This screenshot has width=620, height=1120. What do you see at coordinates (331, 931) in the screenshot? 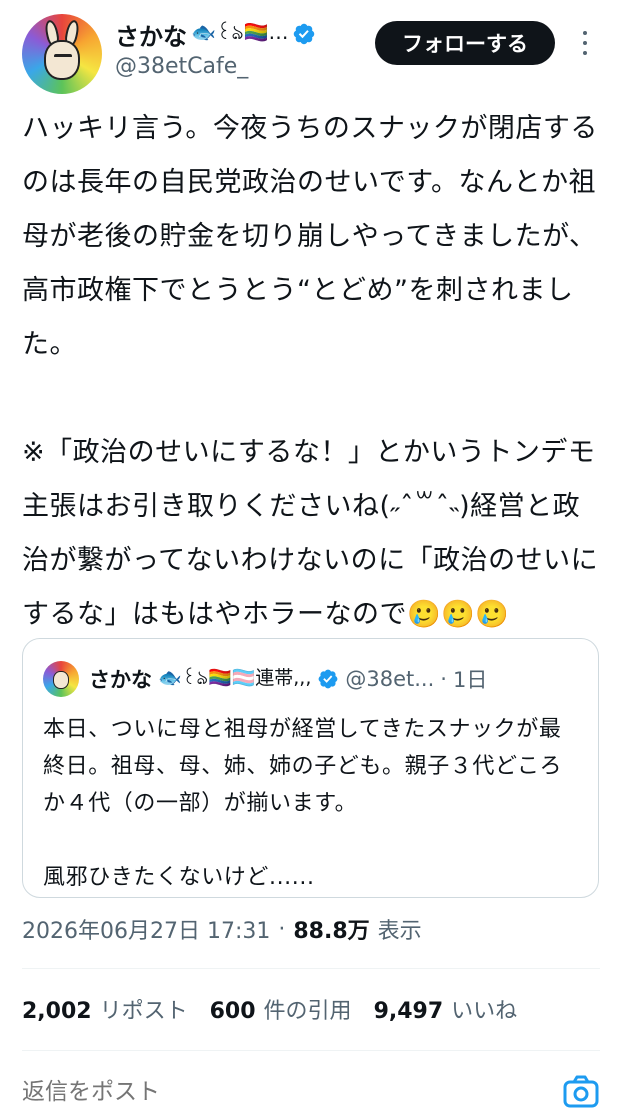
I see `view-count: 88.8万` at bounding box center [331, 931].